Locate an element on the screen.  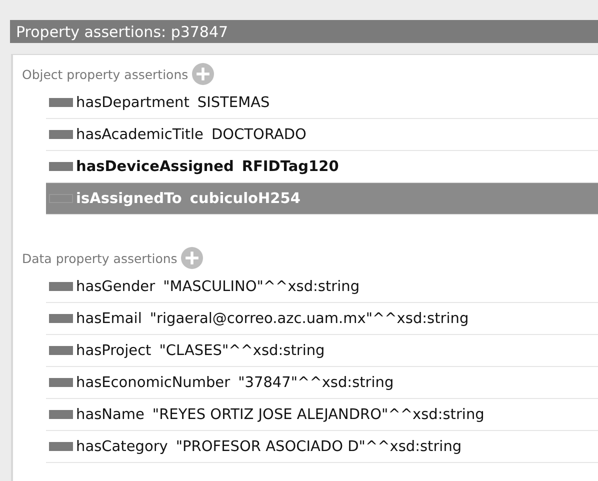
assertion-row: hasCategory "PROFESOR ASOCIADO D"^^xsd:string is located at coordinates (322, 447).